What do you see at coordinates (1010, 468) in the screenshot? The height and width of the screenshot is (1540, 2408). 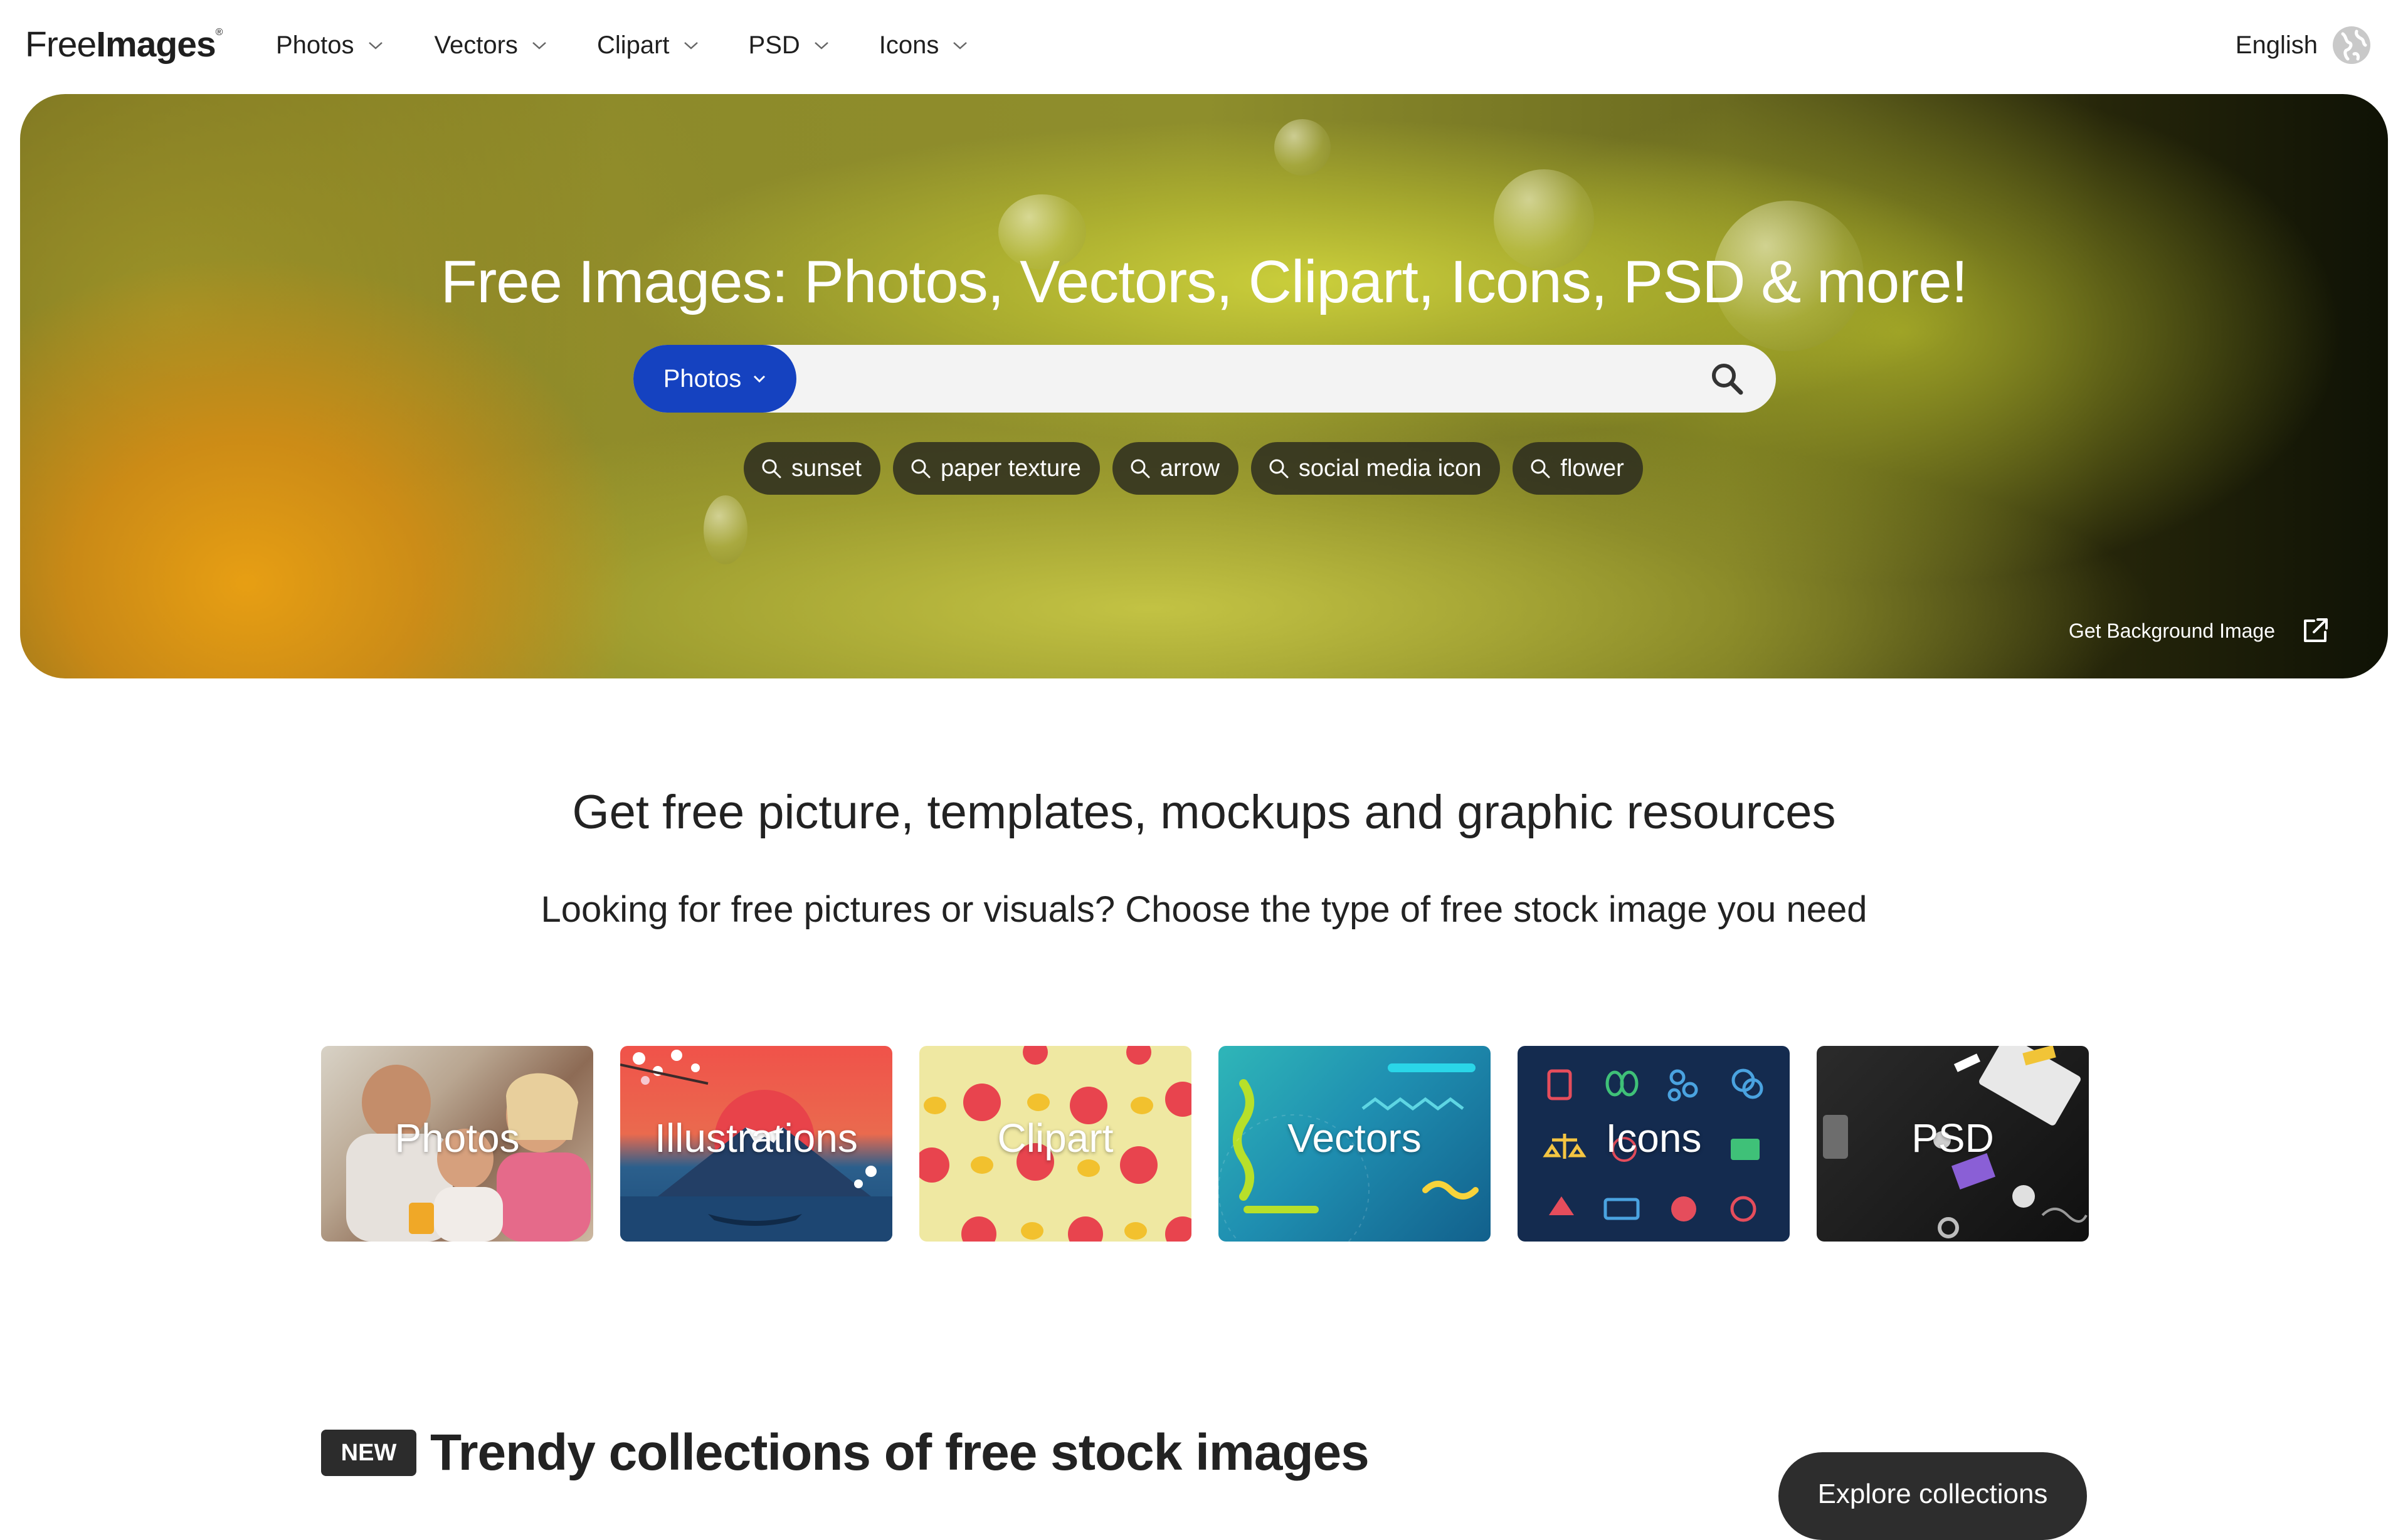 I see `search-tag-label: paper texture` at bounding box center [1010, 468].